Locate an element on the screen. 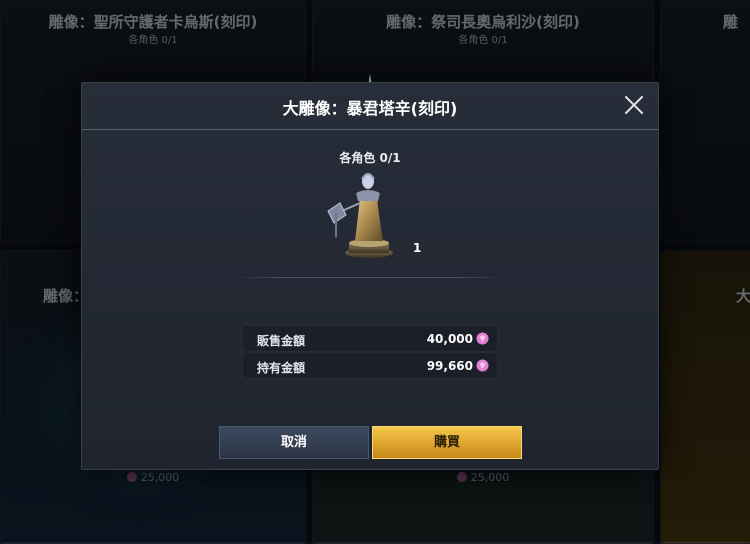 The height and width of the screenshot is (544, 750). owned-amount-value: 99,660 is located at coordinates (449, 366).